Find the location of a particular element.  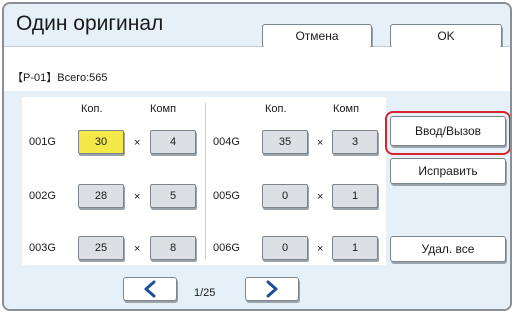

sets-field-001g: 4 is located at coordinates (173, 142).